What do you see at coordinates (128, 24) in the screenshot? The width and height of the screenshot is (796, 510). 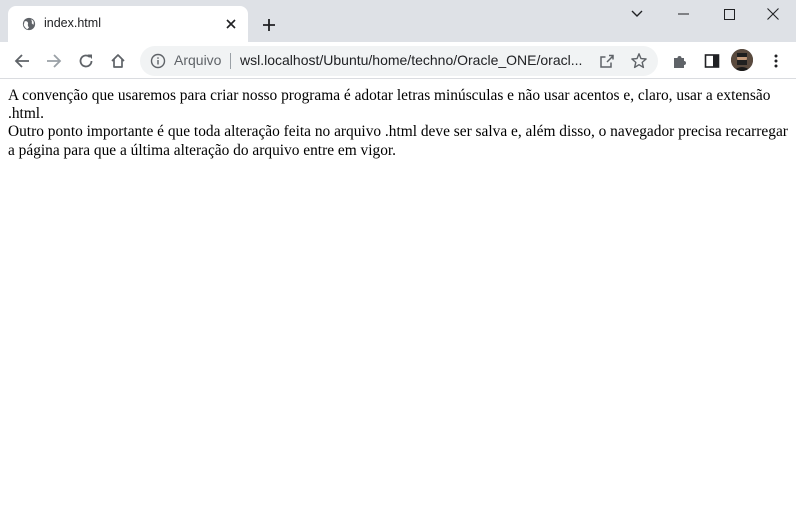 I see `tab-index-html: index.html` at bounding box center [128, 24].